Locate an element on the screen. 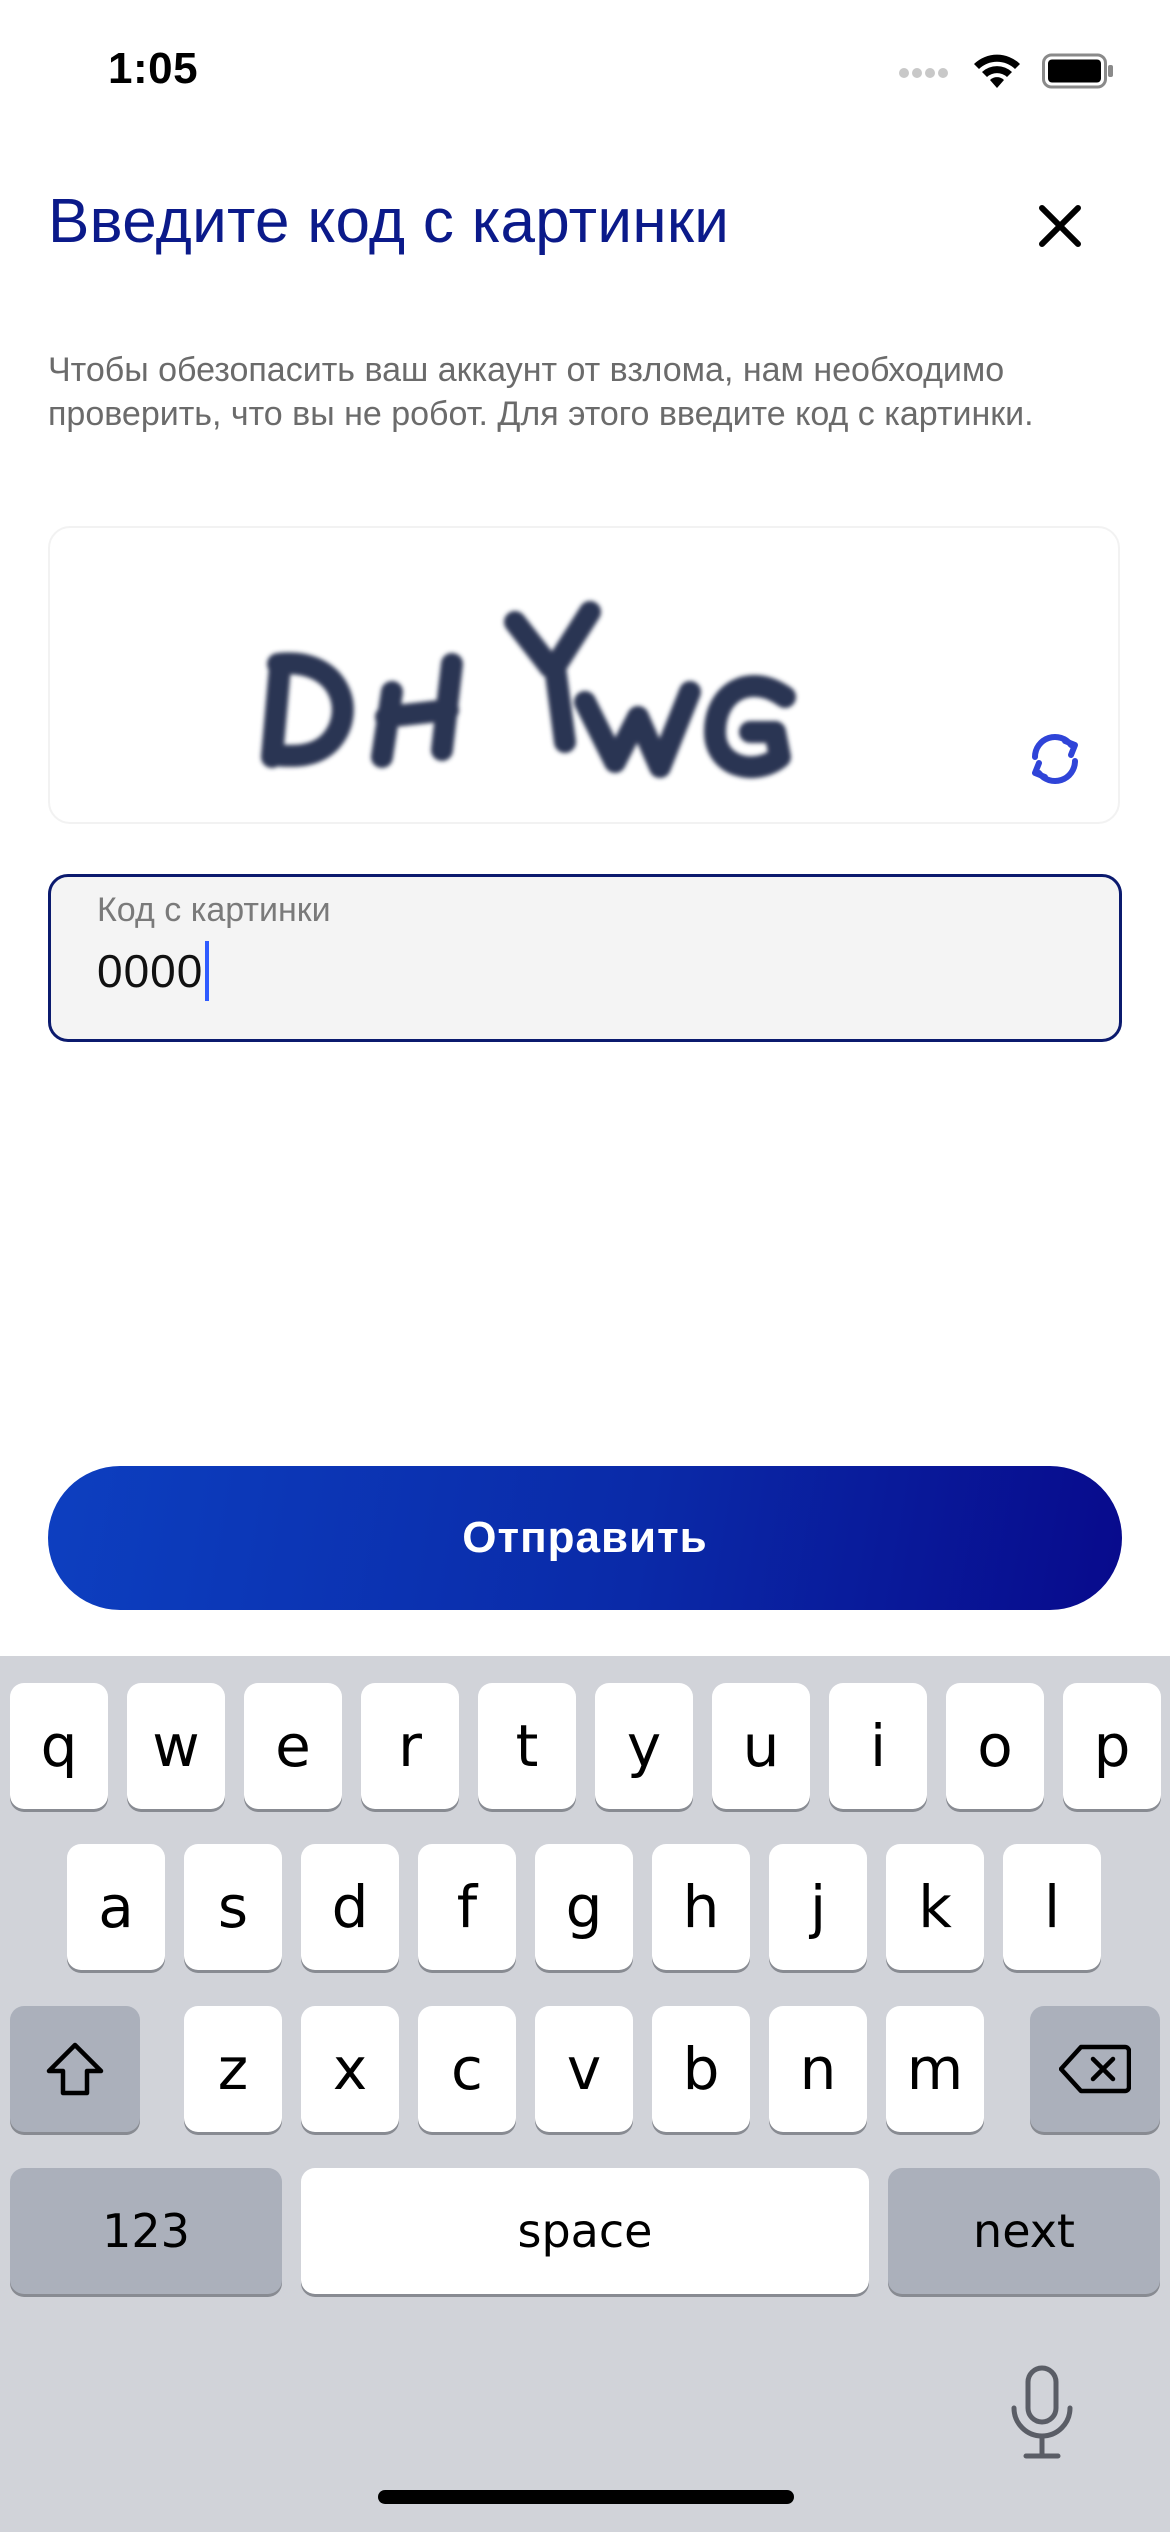 This screenshot has width=1170, height=2532. key-b: b is located at coordinates (701, 2069).